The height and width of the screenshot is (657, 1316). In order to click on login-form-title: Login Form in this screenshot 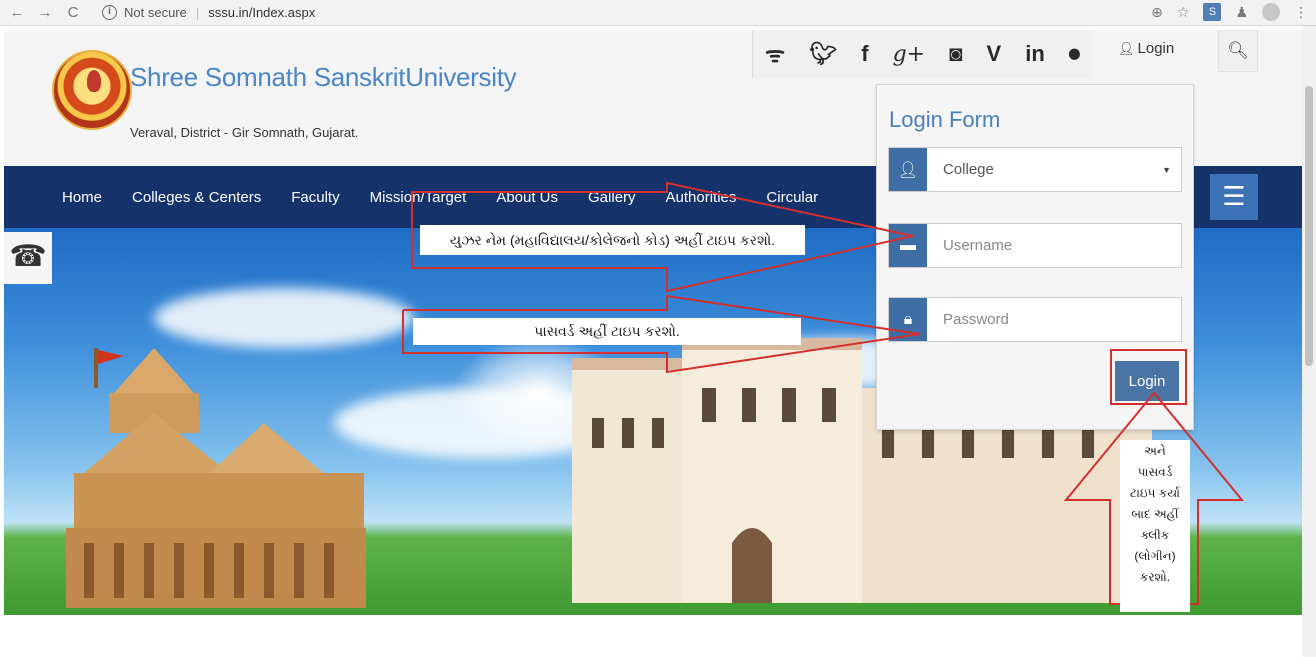, I will do `click(945, 119)`.